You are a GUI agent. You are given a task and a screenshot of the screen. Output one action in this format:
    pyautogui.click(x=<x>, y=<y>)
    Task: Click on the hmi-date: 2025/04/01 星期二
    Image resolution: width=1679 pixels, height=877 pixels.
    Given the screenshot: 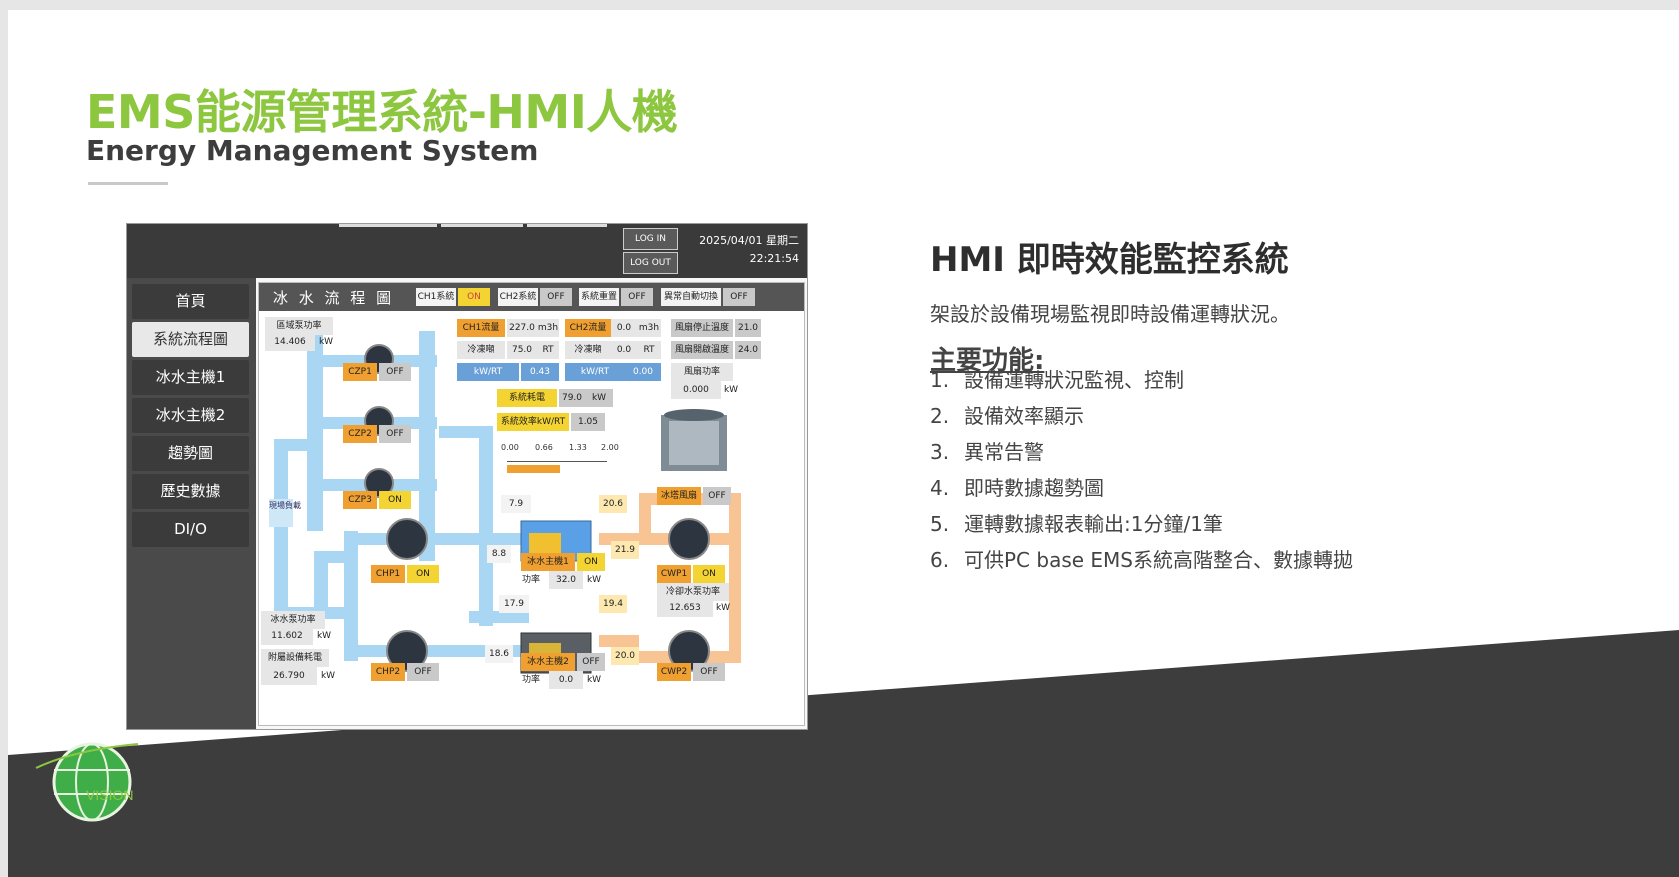 What is the action you would take?
    pyautogui.click(x=749, y=240)
    